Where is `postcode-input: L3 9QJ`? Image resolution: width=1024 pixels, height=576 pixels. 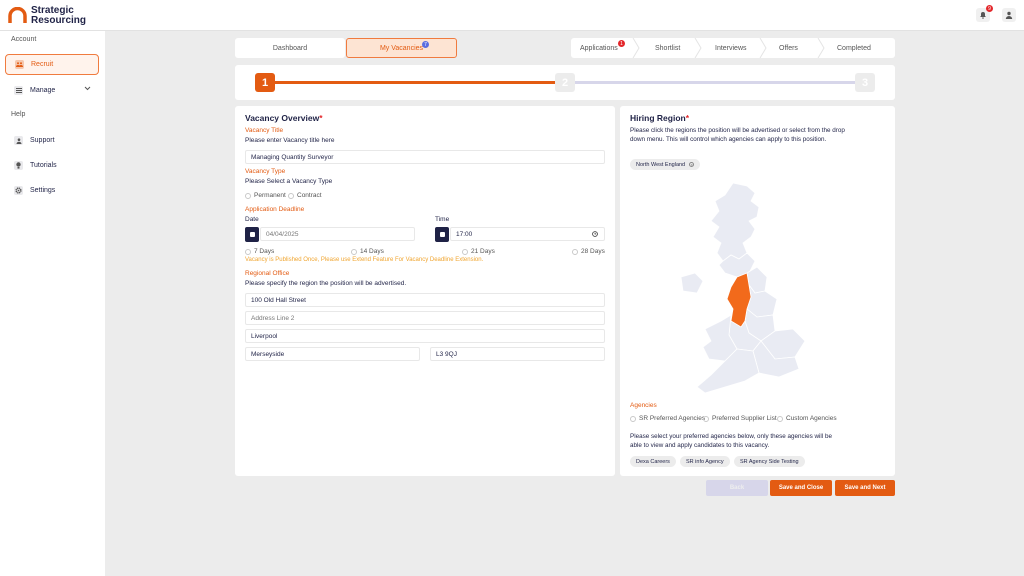
postcode-input: L3 9QJ is located at coordinates (517, 354).